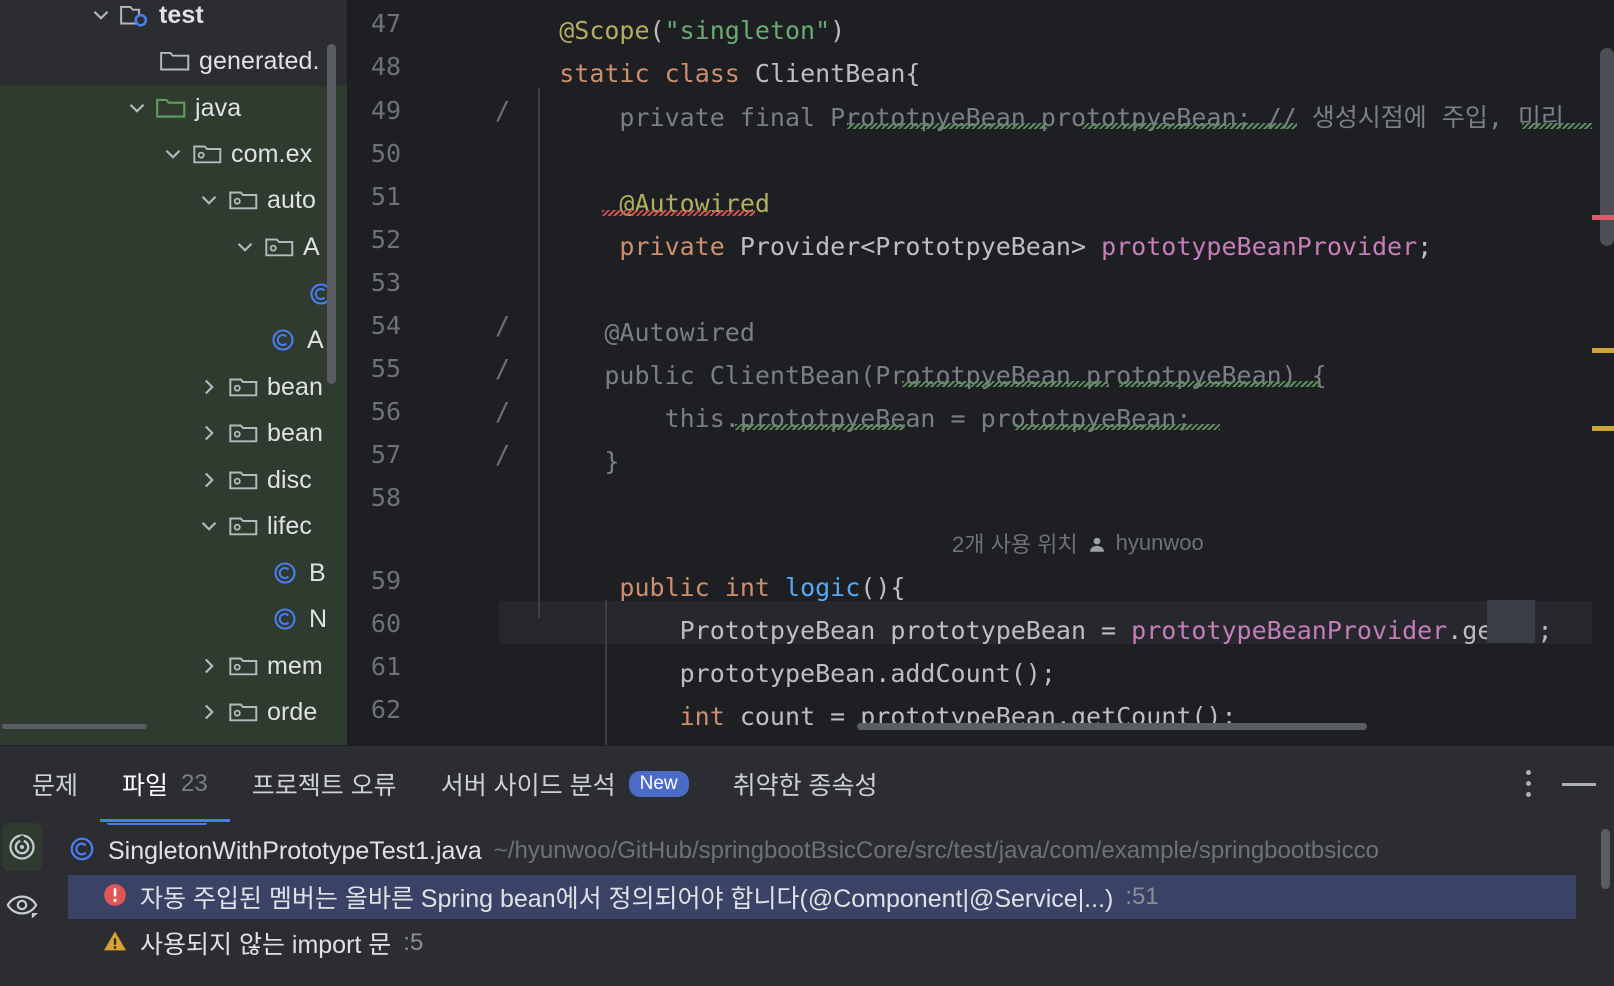 This screenshot has width=1614, height=986. I want to click on error-squiggle, so click(678, 213).